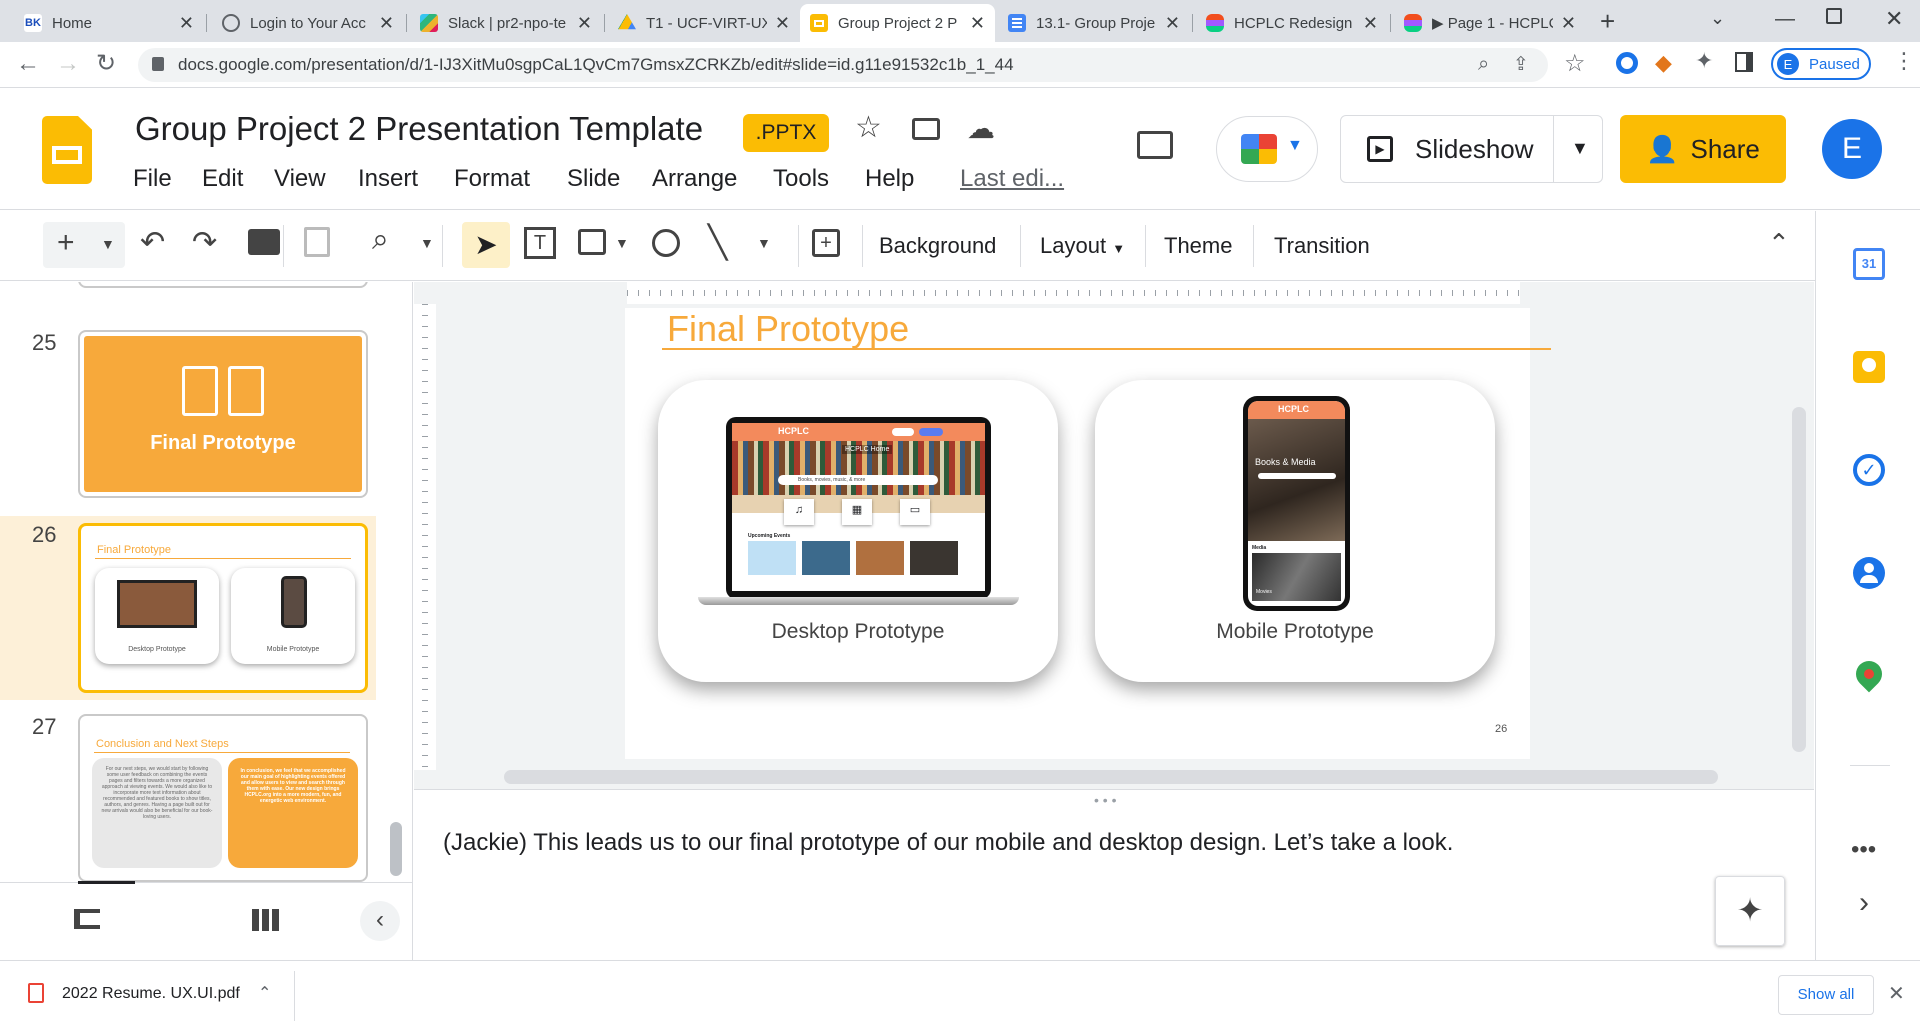  I want to click on extension-icon, so click(1627, 63).